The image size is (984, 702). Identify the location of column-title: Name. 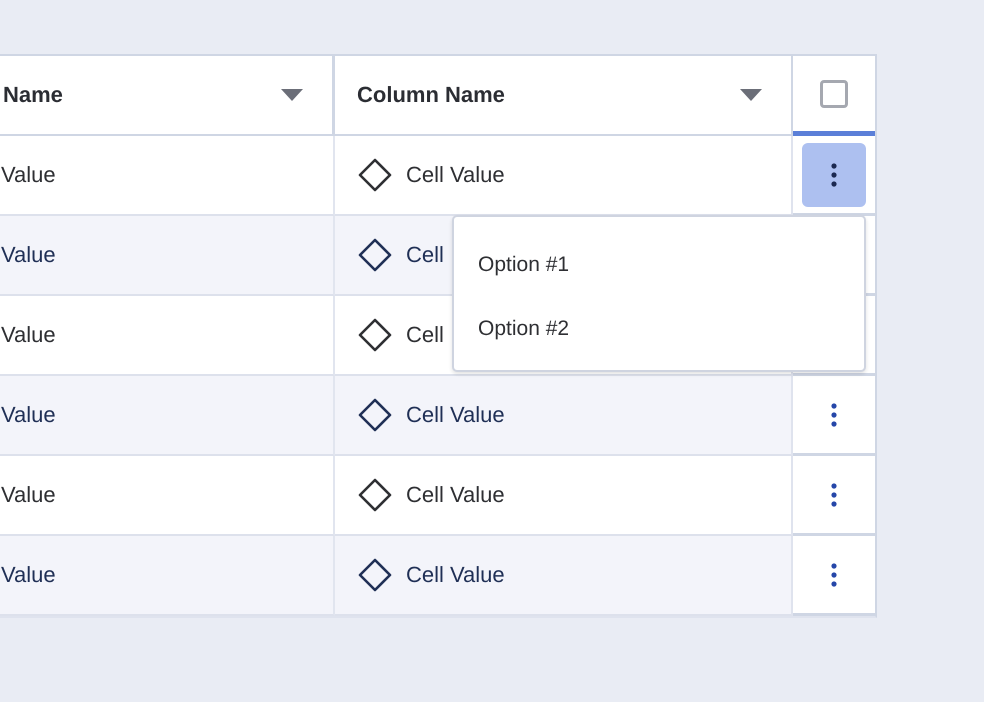
(33, 95).